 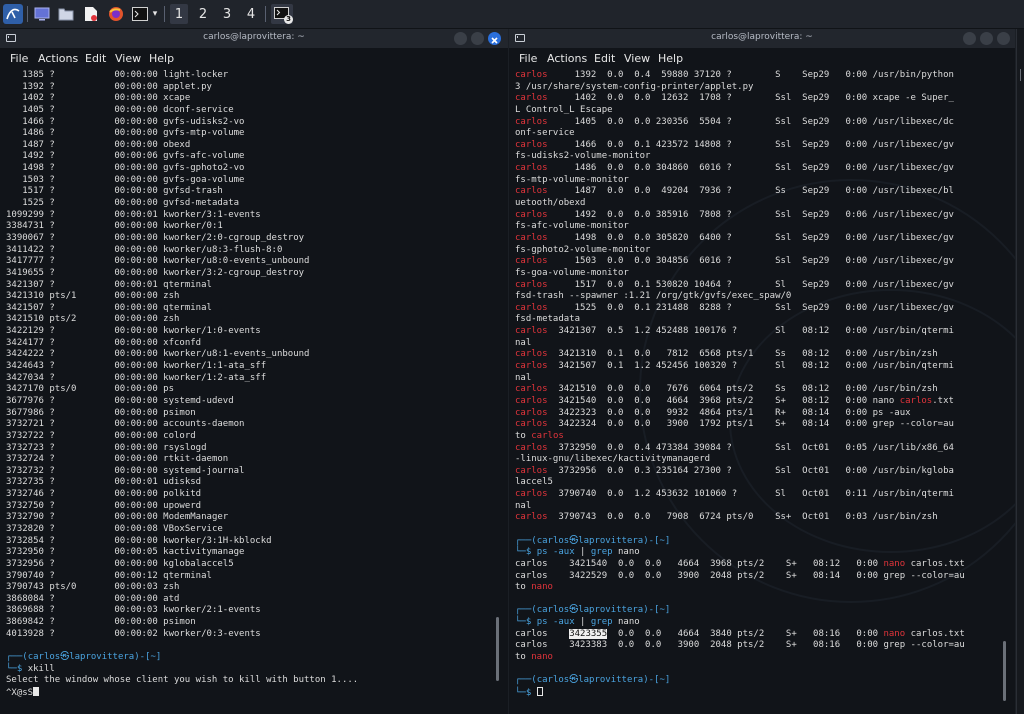 I want to click on workspace-1: 1, so click(x=179, y=14).